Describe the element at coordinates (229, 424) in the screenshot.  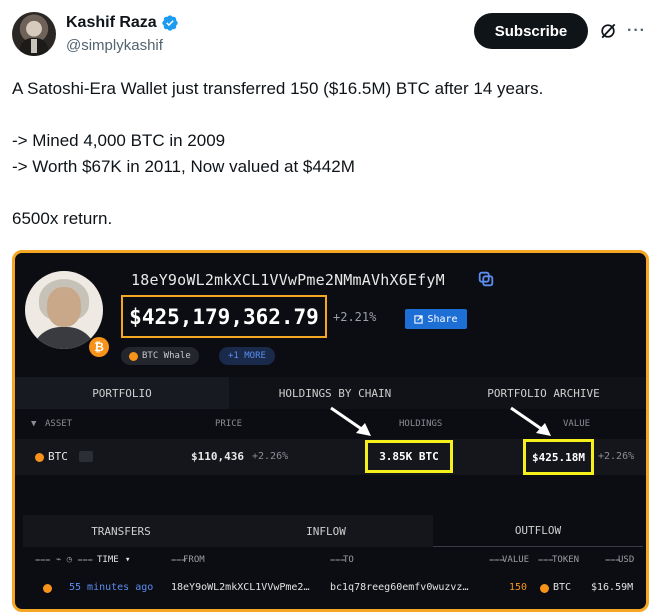
I see `col-price: PRICE` at that location.